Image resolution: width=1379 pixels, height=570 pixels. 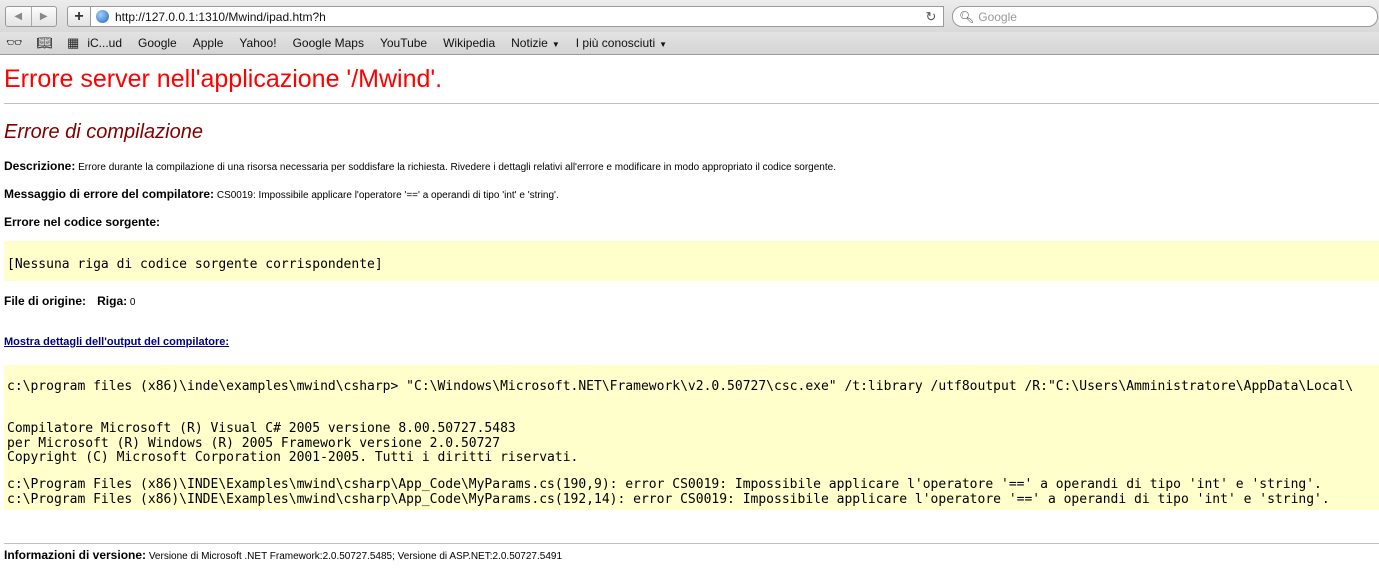 I want to click on reload-icon: ↻, so click(x=931, y=17).